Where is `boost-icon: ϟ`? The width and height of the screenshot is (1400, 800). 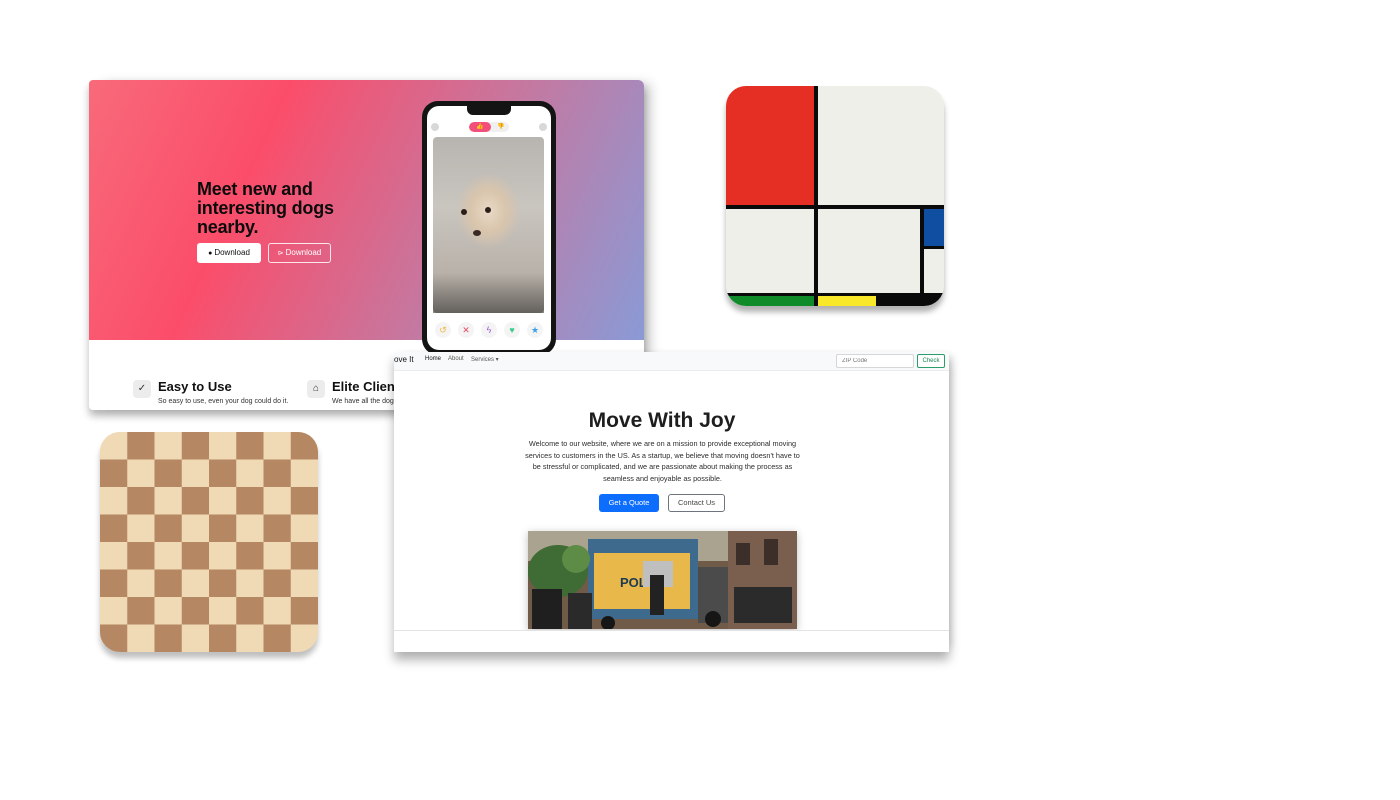
boost-icon: ϟ is located at coordinates (489, 330).